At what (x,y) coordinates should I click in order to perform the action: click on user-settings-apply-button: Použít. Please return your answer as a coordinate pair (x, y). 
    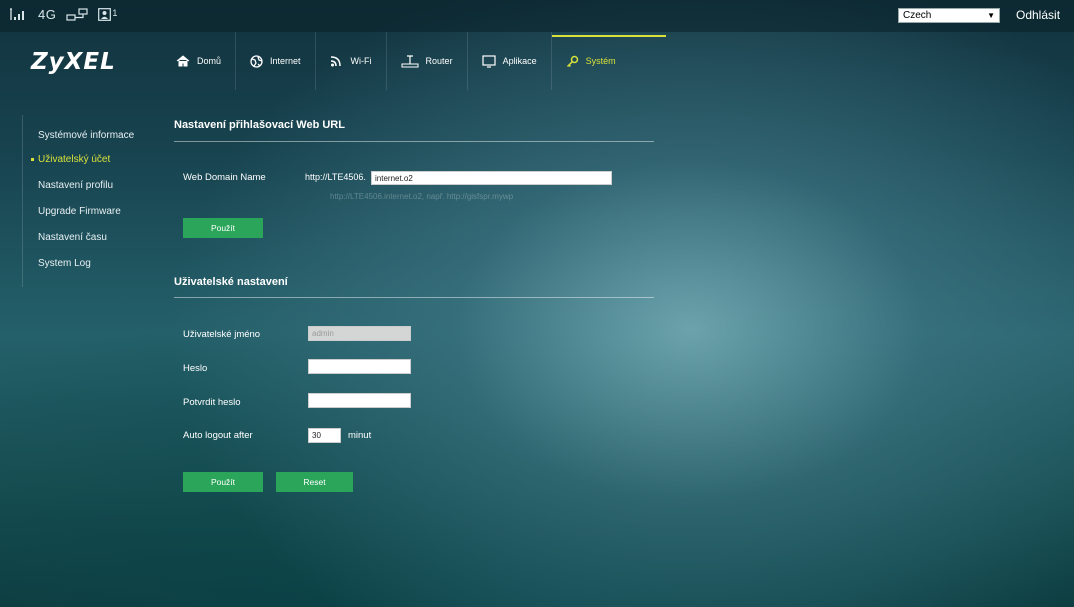
    Looking at the image, I should click on (223, 482).